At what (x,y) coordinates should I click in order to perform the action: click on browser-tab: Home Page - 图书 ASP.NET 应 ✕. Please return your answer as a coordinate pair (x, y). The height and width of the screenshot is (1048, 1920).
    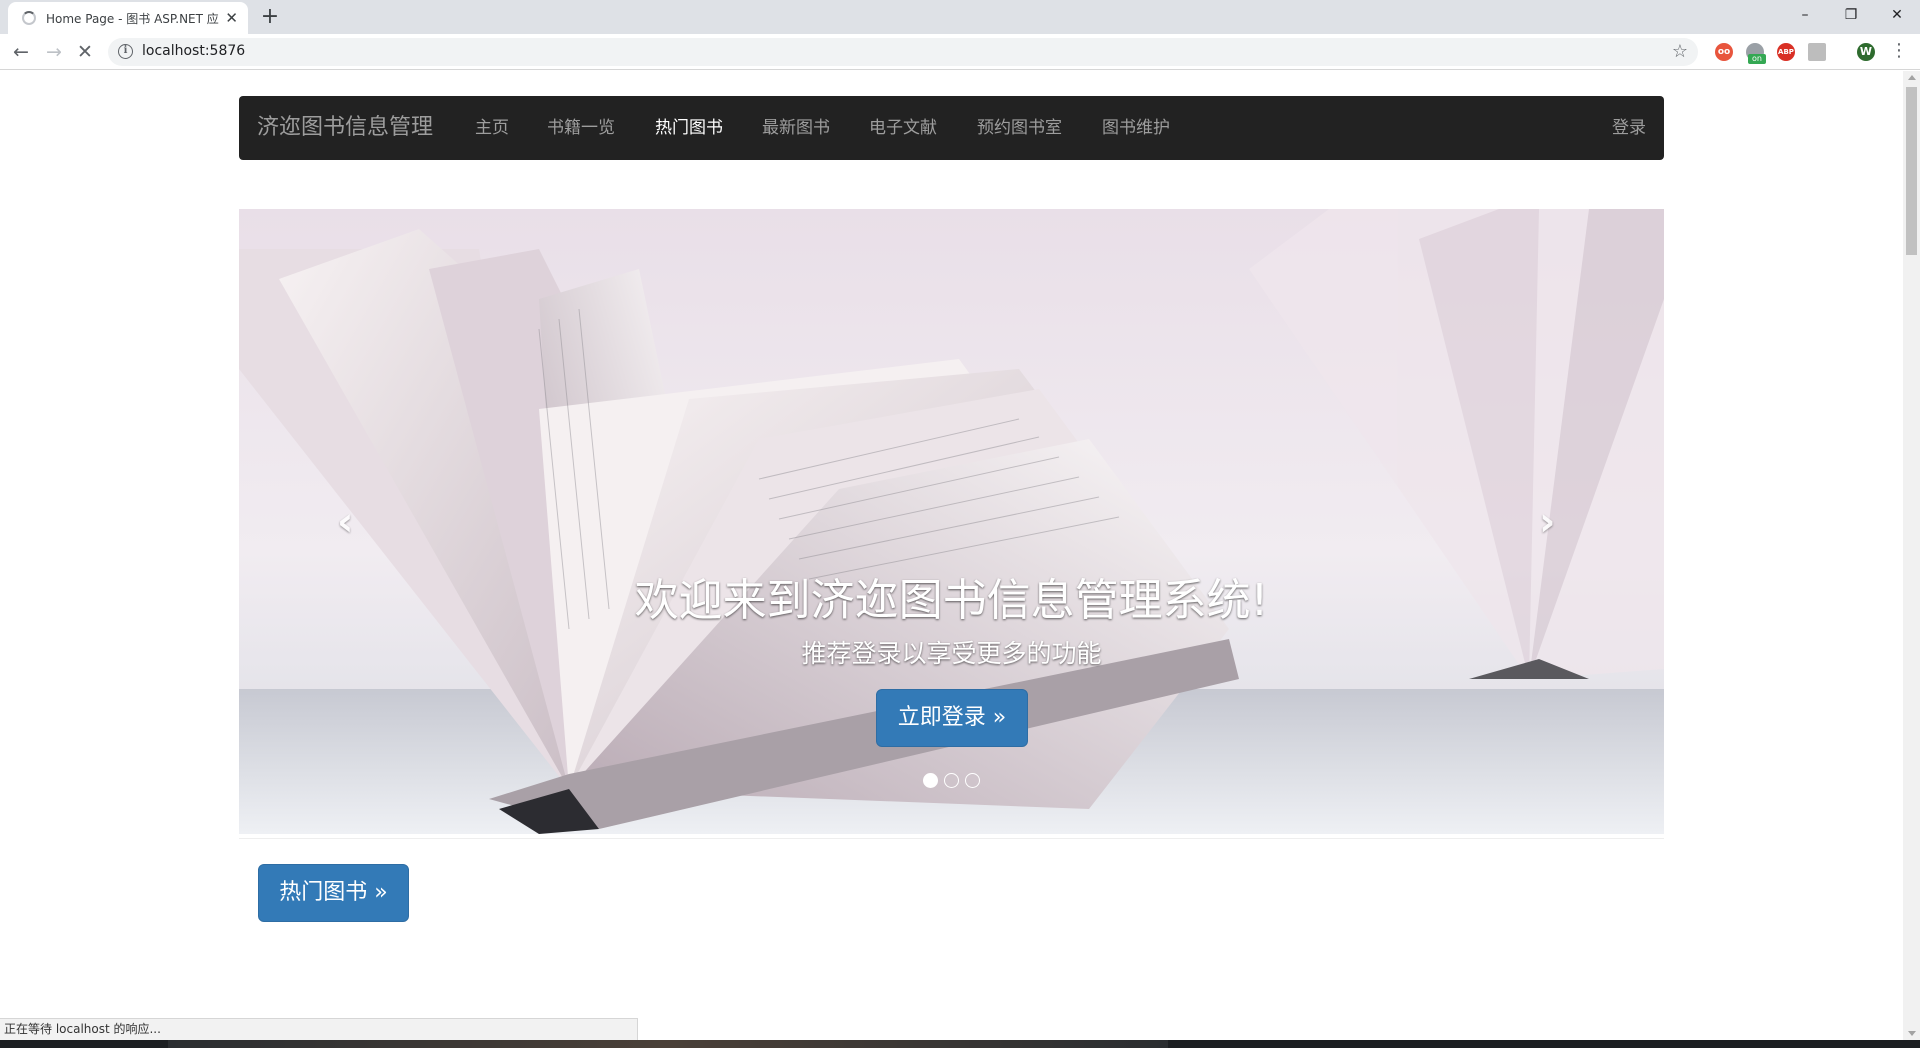
    Looking at the image, I should click on (128, 18).